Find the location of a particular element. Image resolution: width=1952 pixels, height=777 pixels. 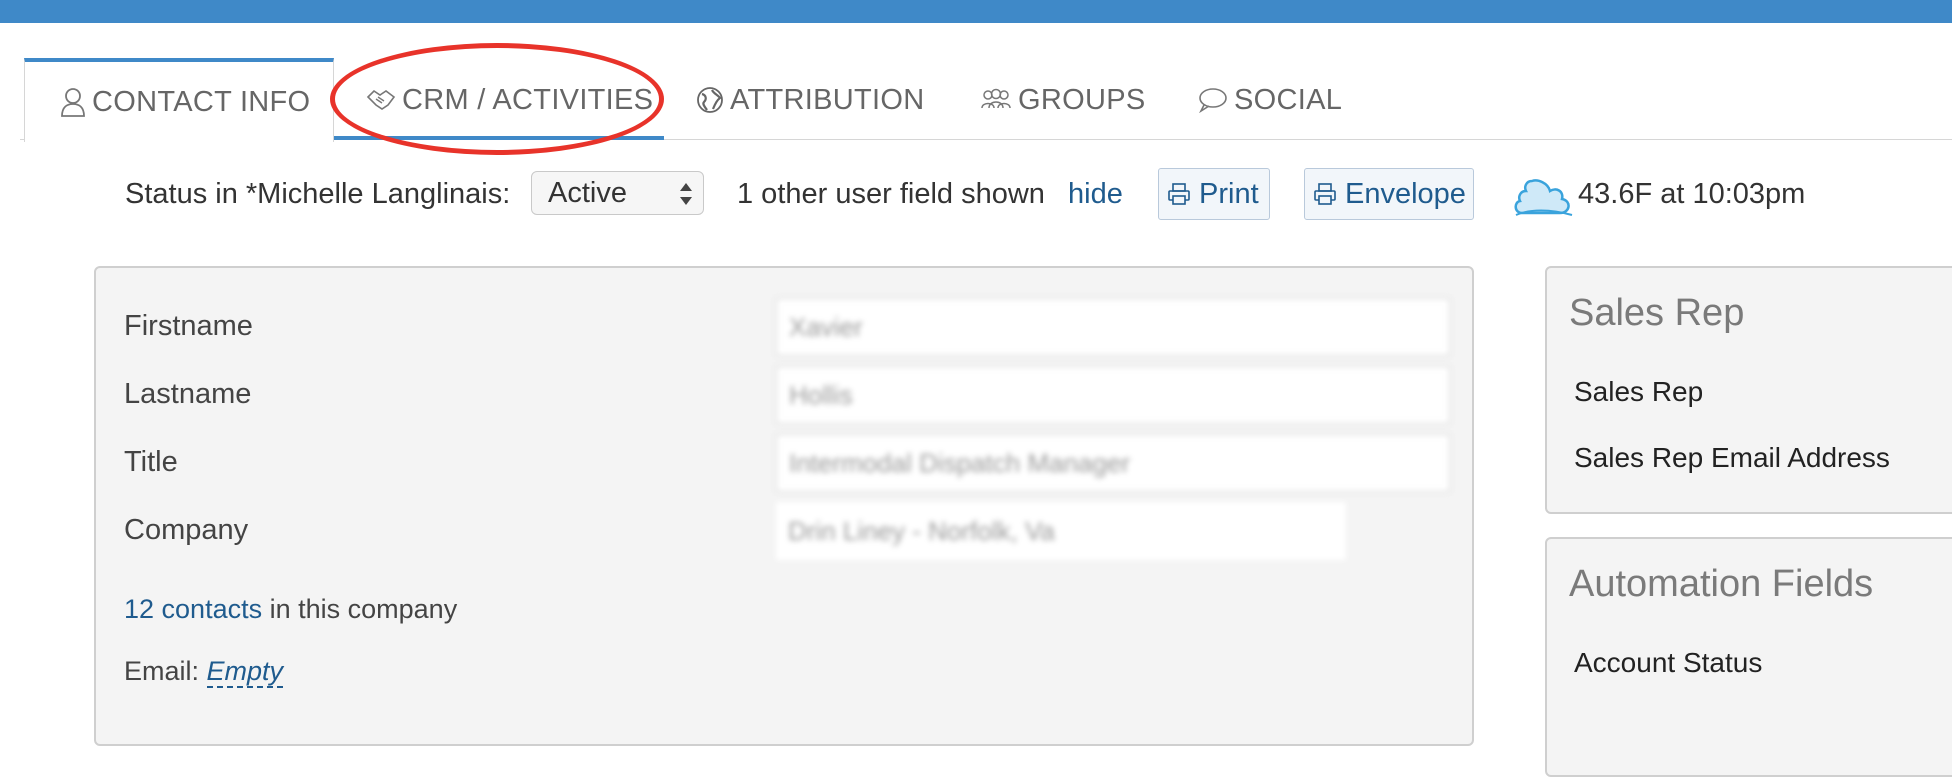

firstname-field: Xavier is located at coordinates (1113, 327).